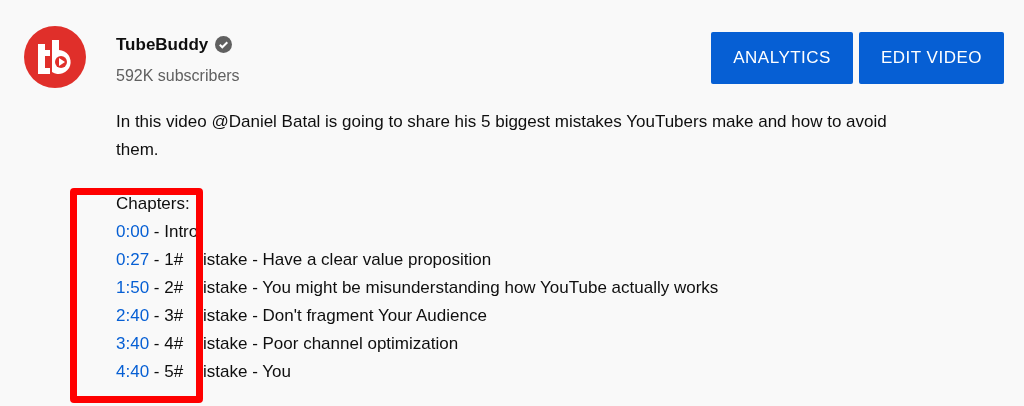 The height and width of the screenshot is (406, 1024). What do you see at coordinates (133, 315) in the screenshot?
I see `timestamp-link: 2:40` at bounding box center [133, 315].